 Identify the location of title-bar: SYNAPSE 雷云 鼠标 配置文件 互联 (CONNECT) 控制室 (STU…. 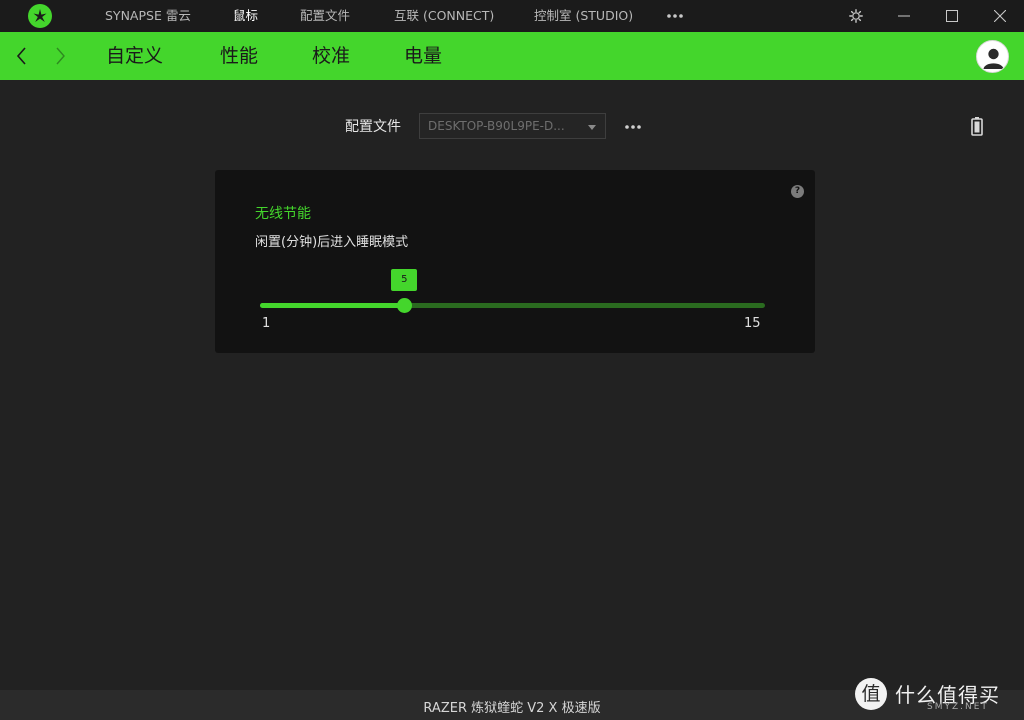
(512, 16).